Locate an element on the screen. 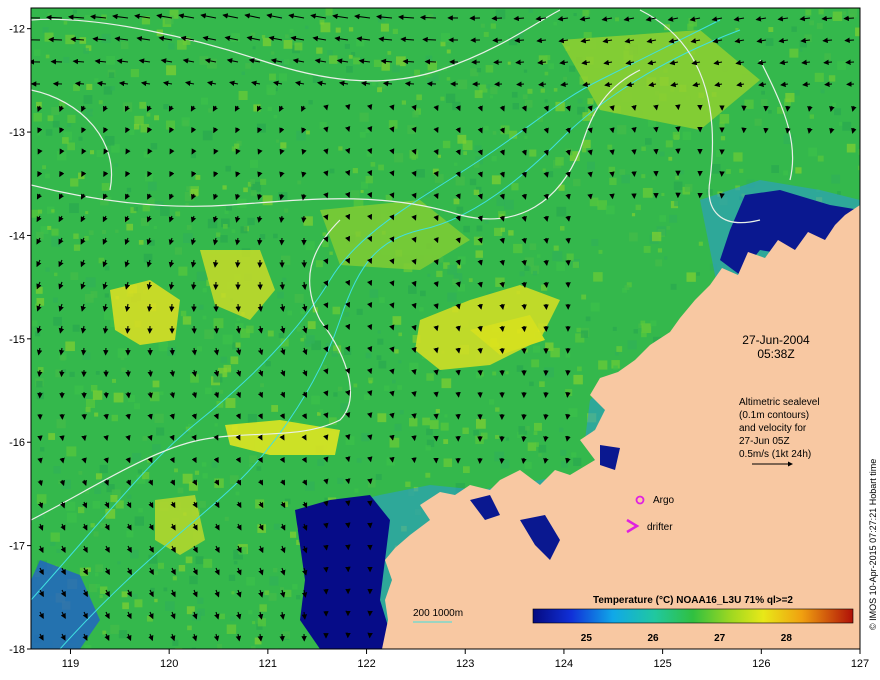  bathy-legend-label: 200 1000m is located at coordinates (438, 613).